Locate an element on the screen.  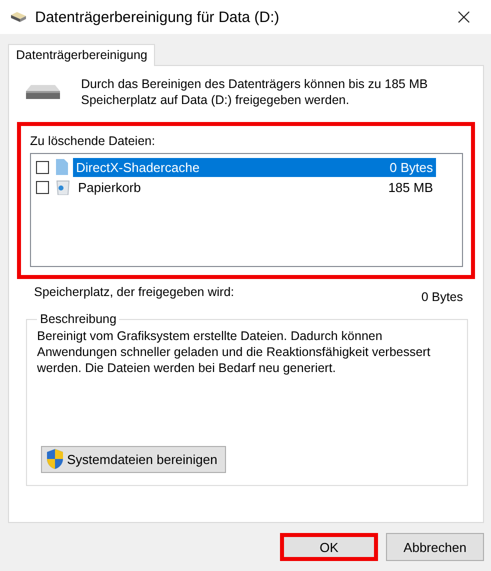
drive-icon is located at coordinates (18, 17).